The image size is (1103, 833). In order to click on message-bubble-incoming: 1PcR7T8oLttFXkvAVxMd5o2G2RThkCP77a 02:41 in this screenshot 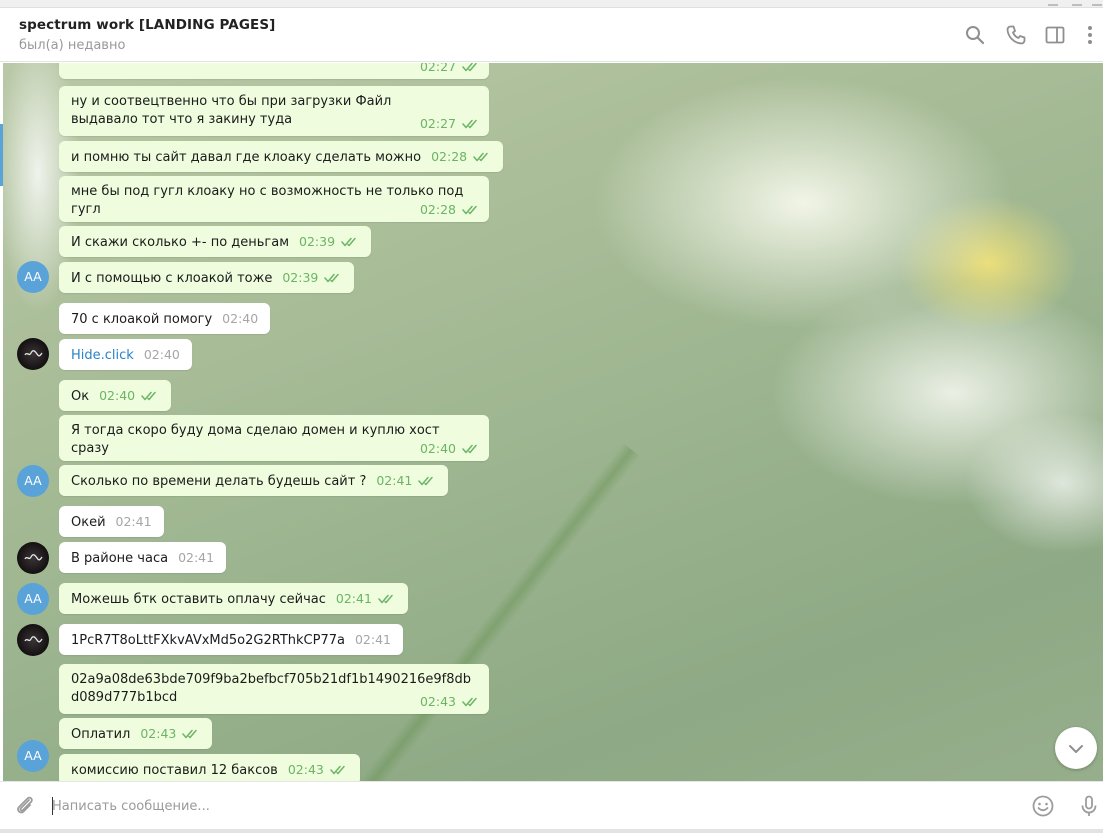, I will do `click(231, 639)`.